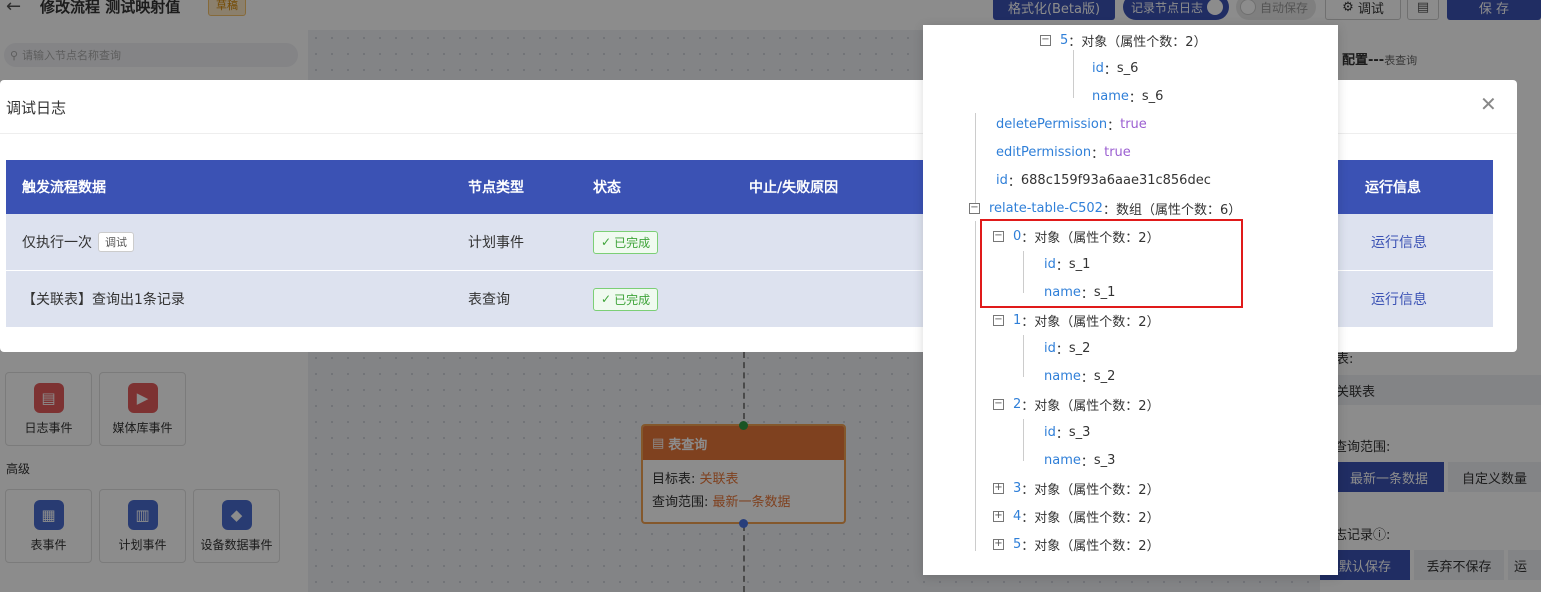 Image resolution: width=1541 pixels, height=592 pixels. Describe the element at coordinates (1052, 124) in the screenshot. I see `tree-key: deletePermission` at that location.